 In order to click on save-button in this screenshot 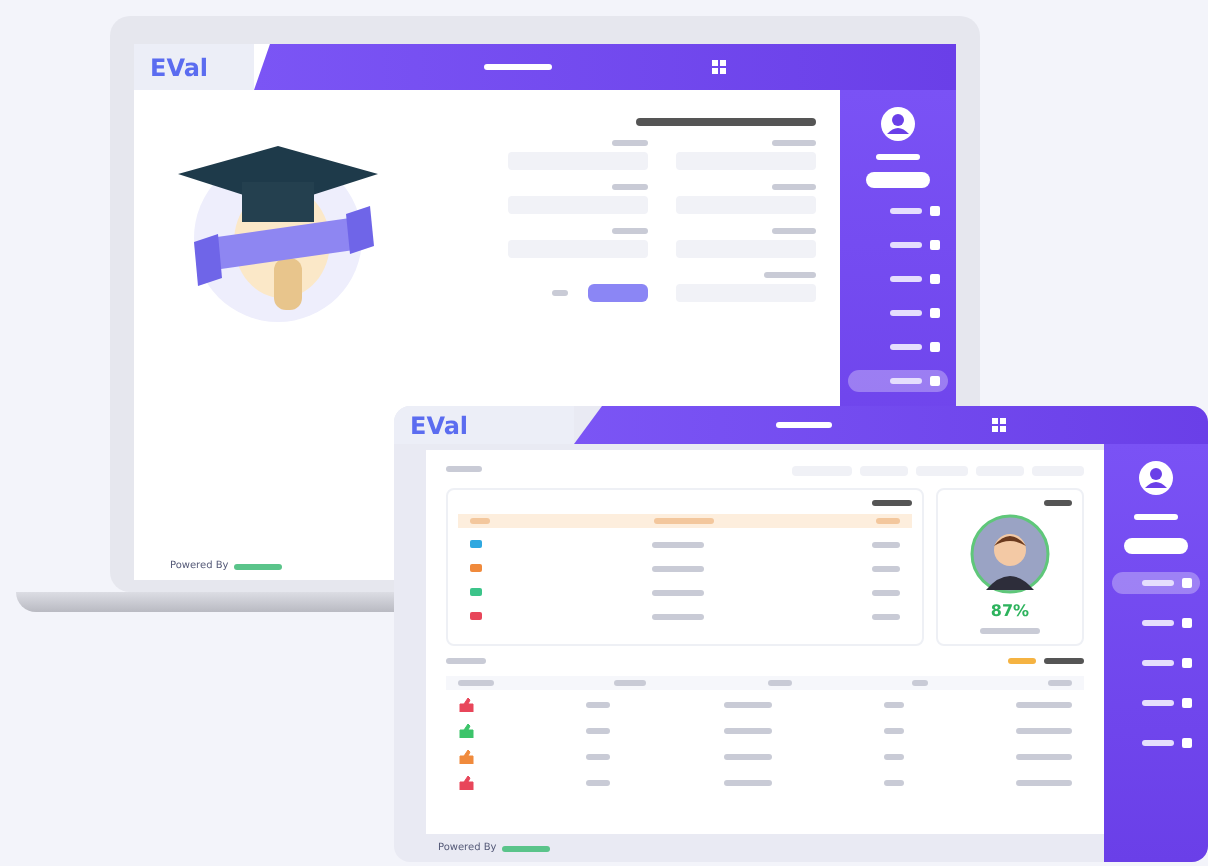, I will do `click(618, 293)`.